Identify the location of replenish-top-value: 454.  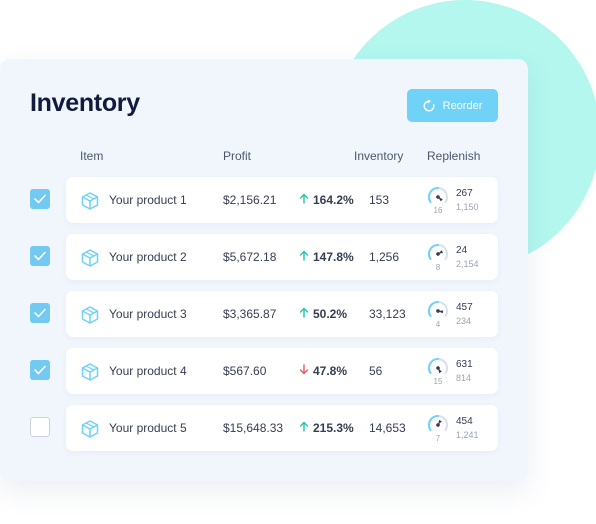
(464, 421).